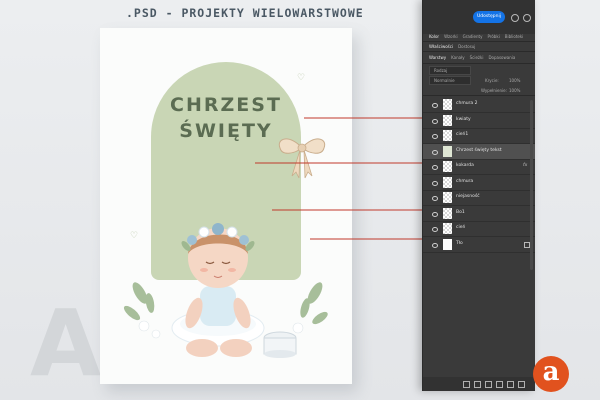 The height and width of the screenshot is (400, 600). What do you see at coordinates (527, 18) in the screenshot?
I see `settings-icon` at bounding box center [527, 18].